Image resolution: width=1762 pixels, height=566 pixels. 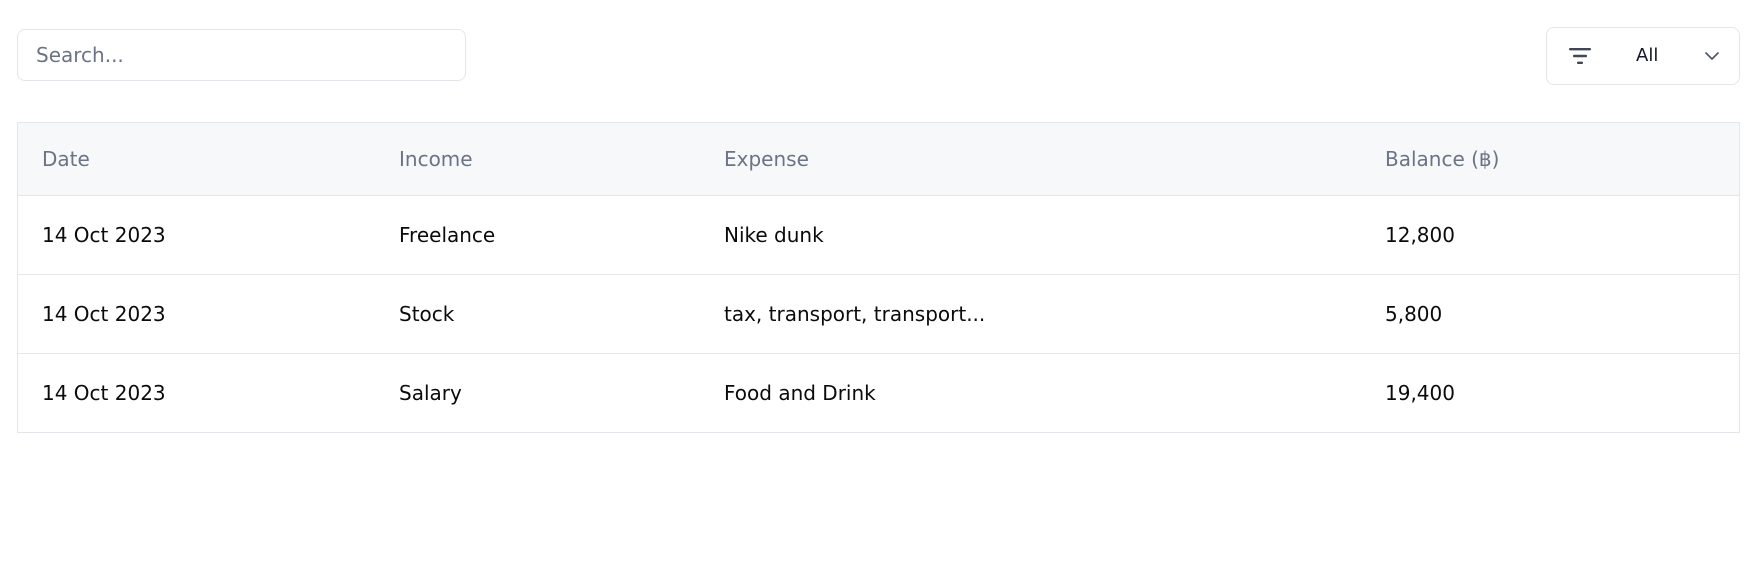 I want to click on cell-balance: 12,800, so click(x=1420, y=234).